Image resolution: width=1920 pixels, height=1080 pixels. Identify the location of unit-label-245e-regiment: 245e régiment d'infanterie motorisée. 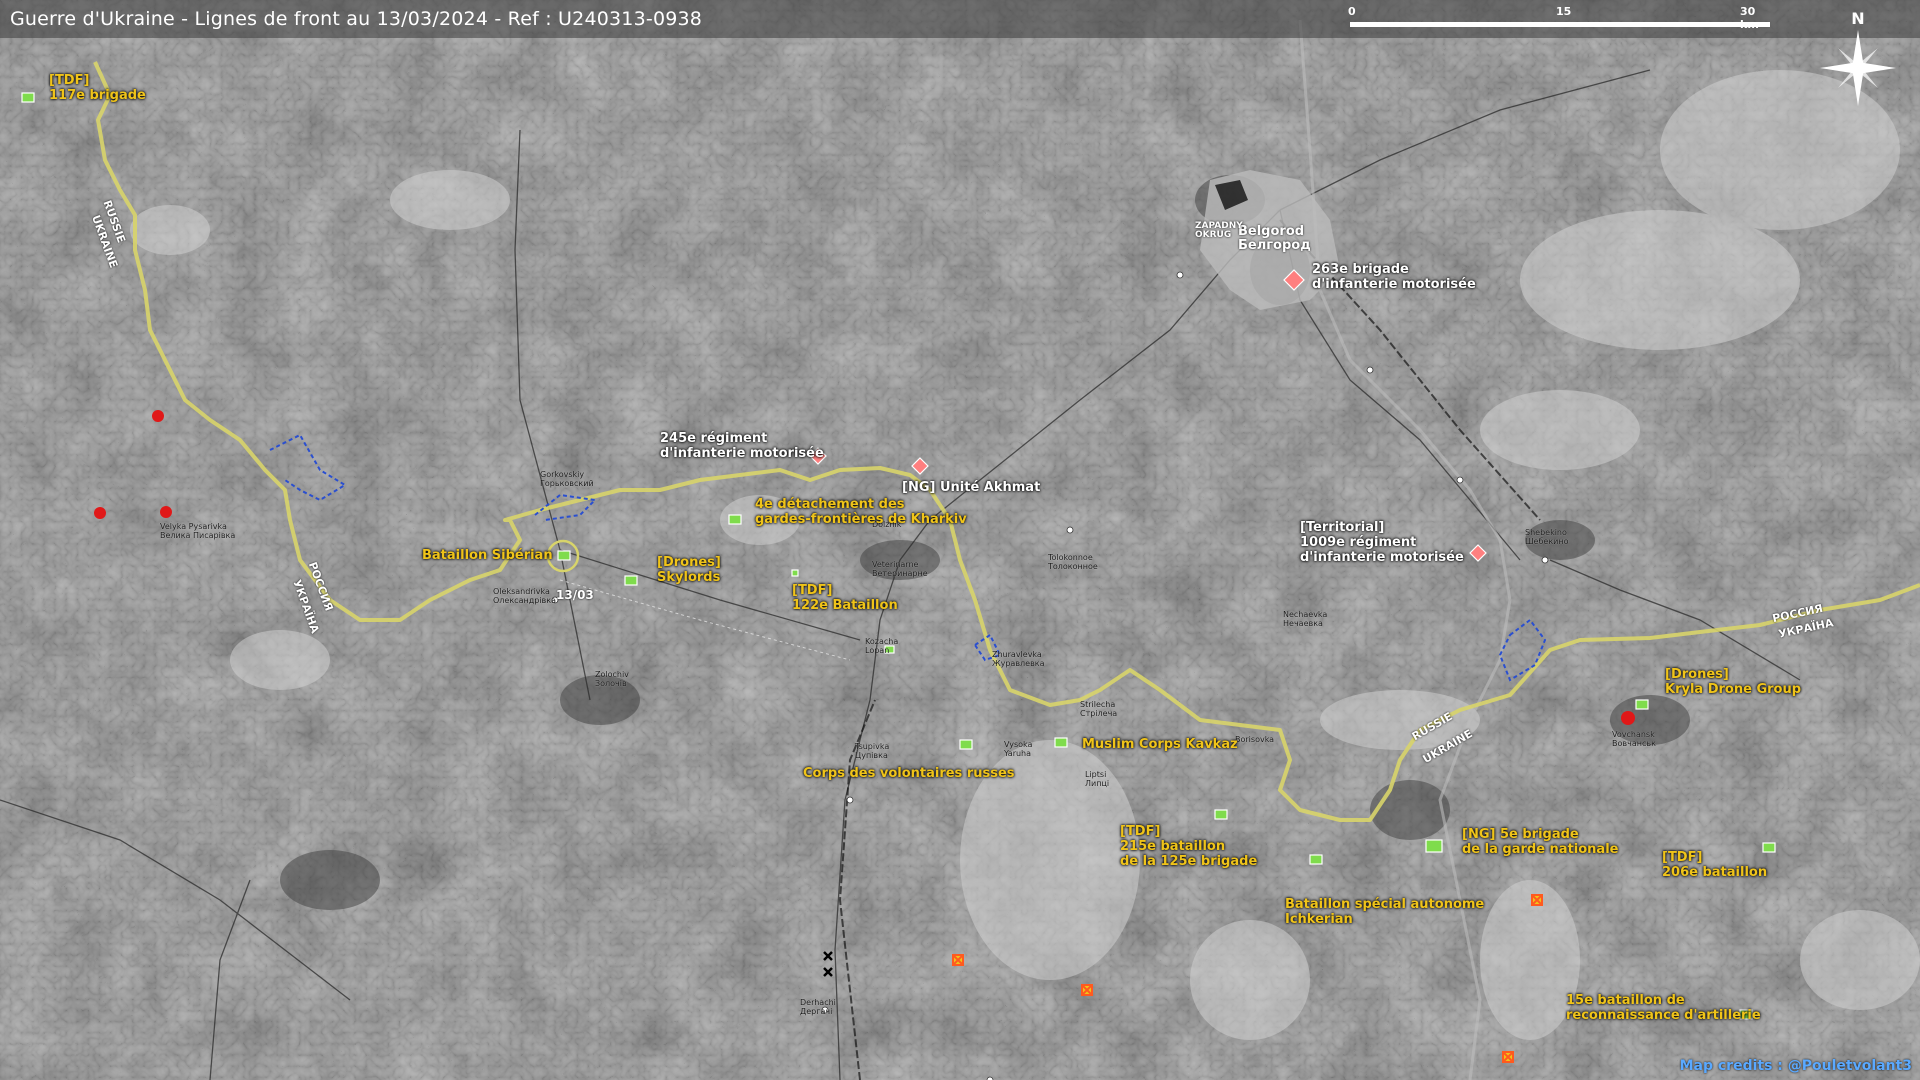
(742, 446).